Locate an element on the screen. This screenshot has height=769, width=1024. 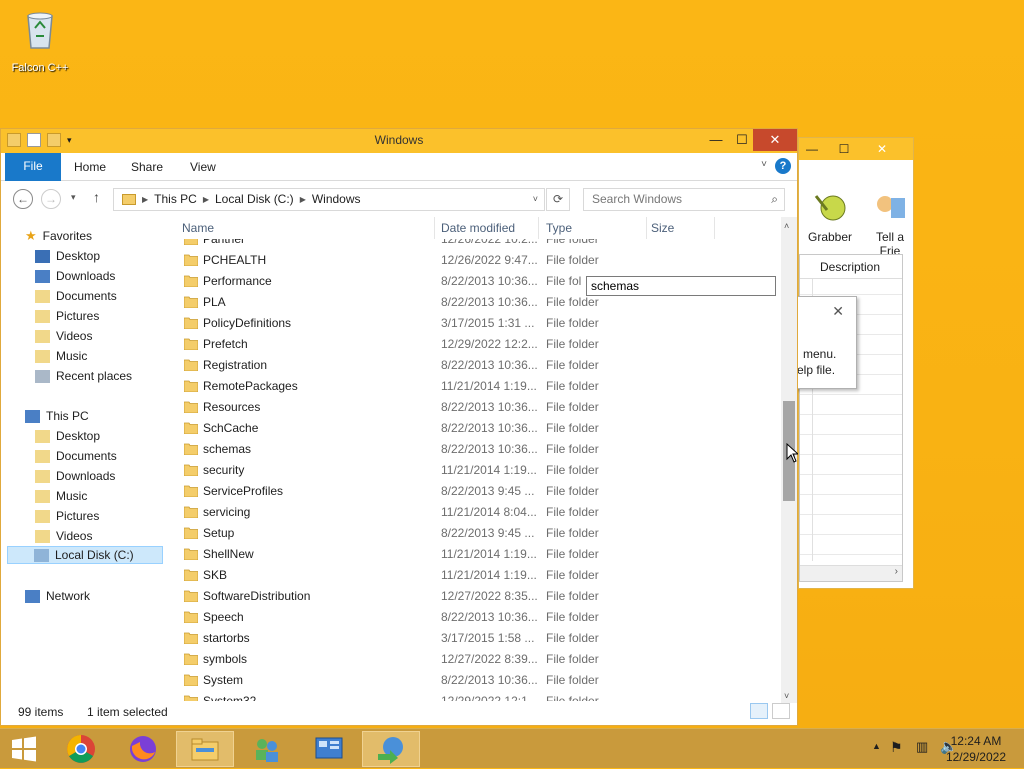
taskbar-firefox is located at coordinates (143, 749).